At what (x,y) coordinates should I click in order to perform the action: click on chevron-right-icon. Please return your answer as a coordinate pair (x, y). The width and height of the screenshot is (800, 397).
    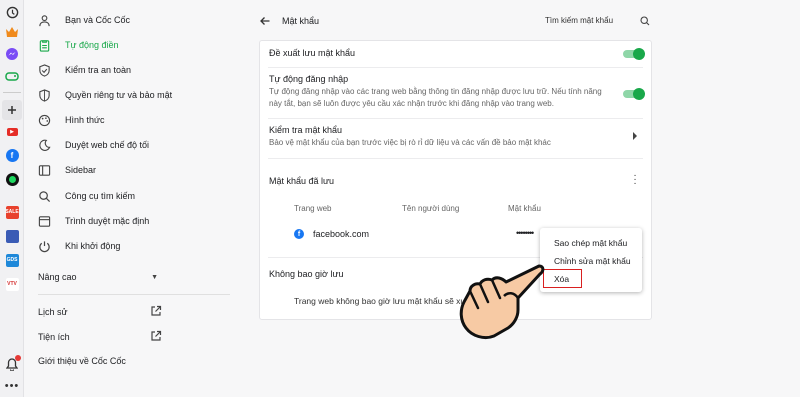
    Looking at the image, I should click on (635, 137).